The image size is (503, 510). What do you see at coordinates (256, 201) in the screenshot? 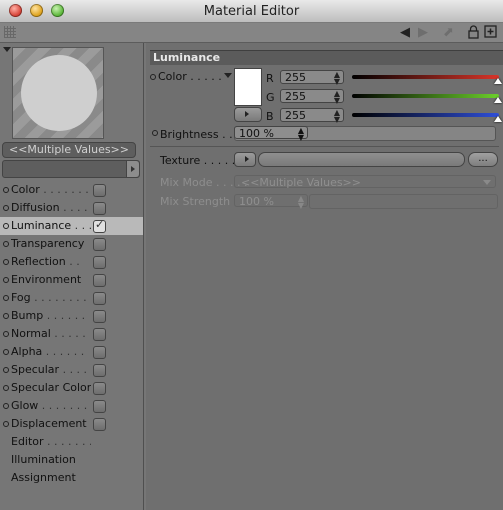
I see `mix-strength-value: 100 %` at bounding box center [256, 201].